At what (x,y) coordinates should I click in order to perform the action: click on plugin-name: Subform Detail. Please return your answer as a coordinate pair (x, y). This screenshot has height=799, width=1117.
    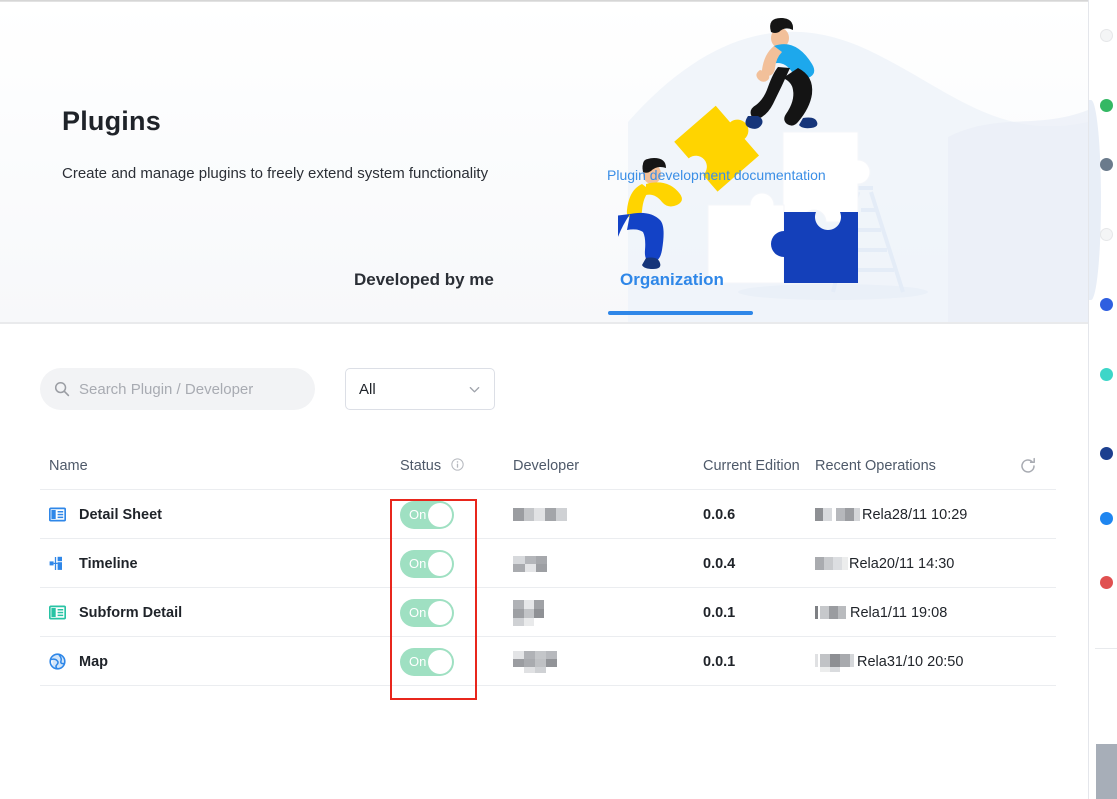
    Looking at the image, I should click on (131, 612).